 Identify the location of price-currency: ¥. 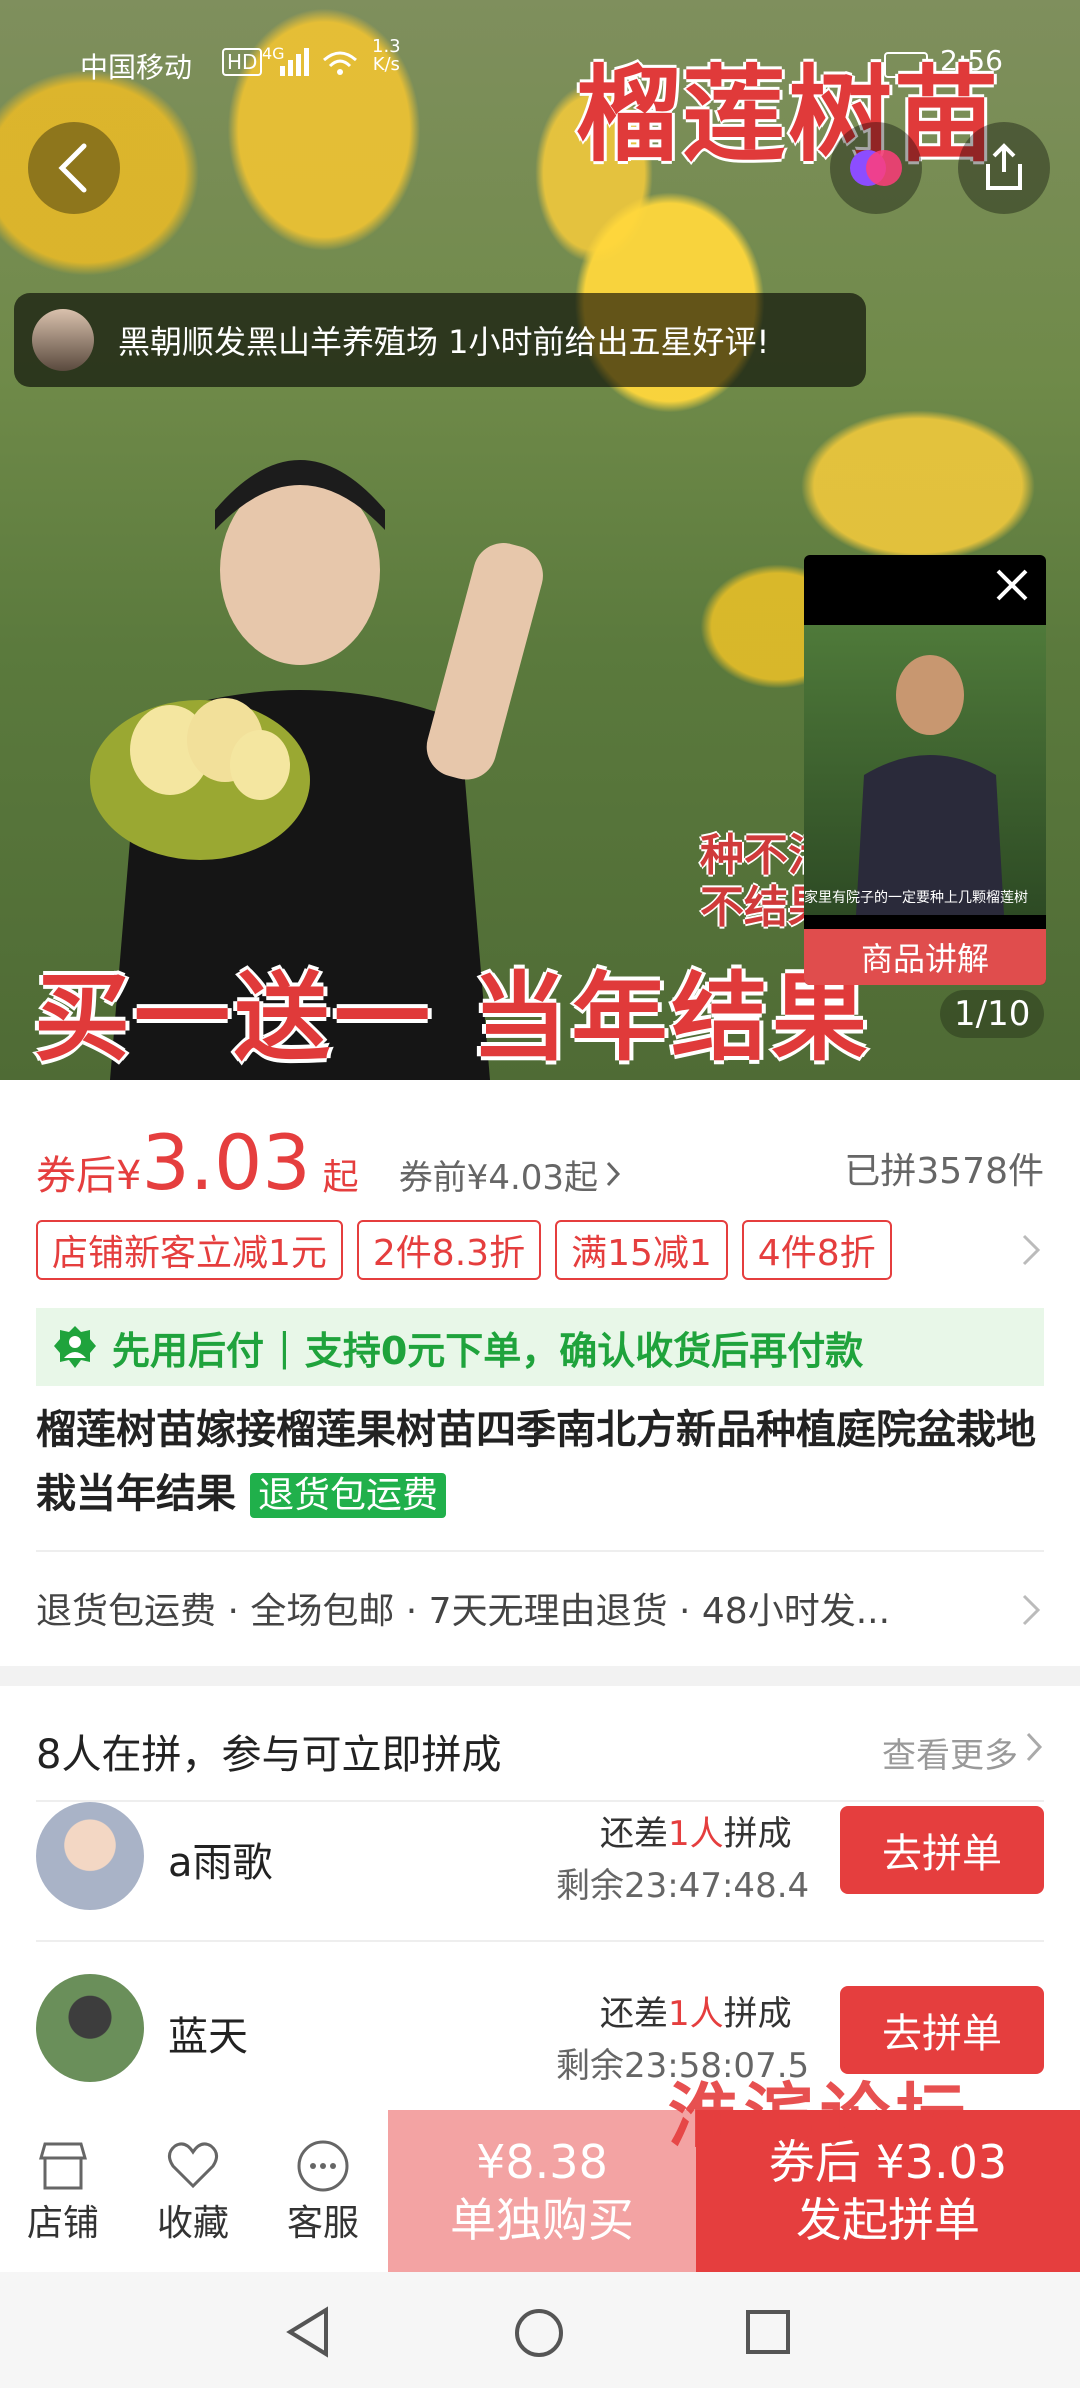
(129, 1176).